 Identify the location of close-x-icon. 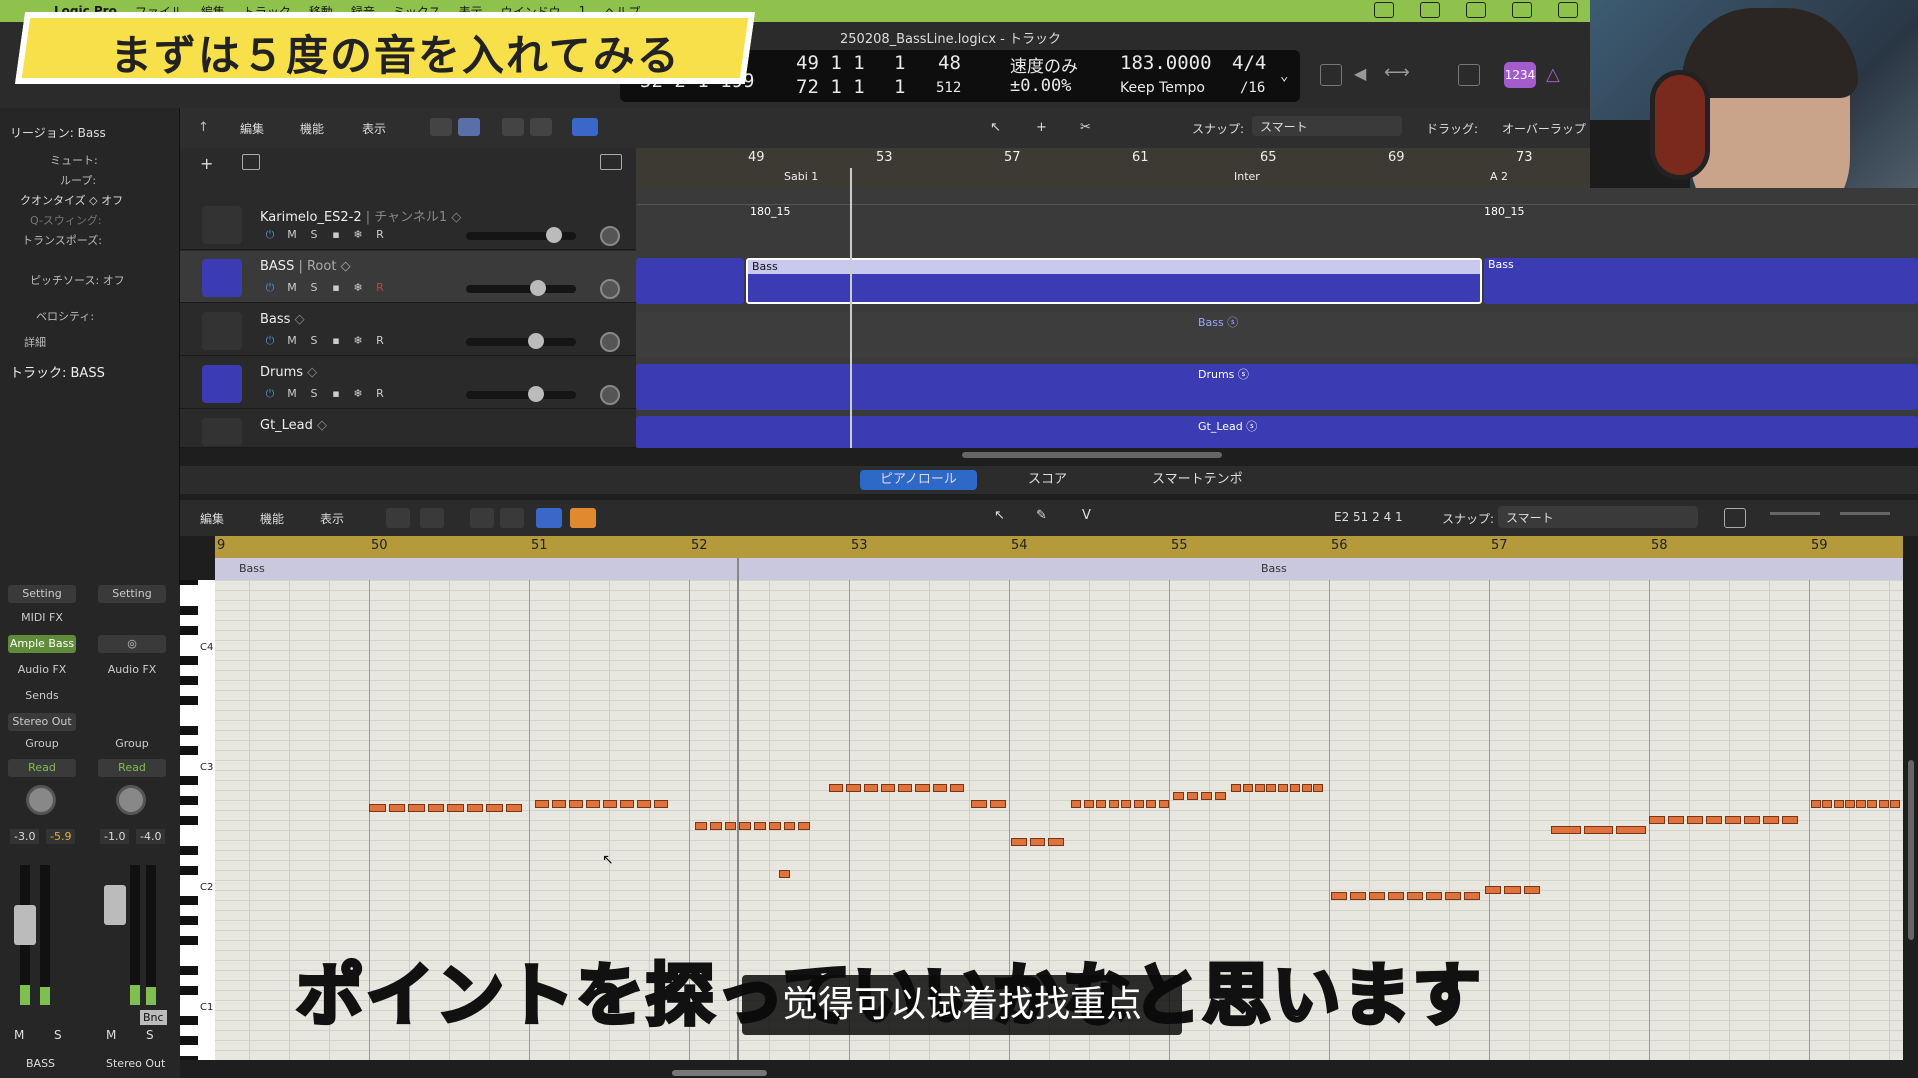
(1331, 75).